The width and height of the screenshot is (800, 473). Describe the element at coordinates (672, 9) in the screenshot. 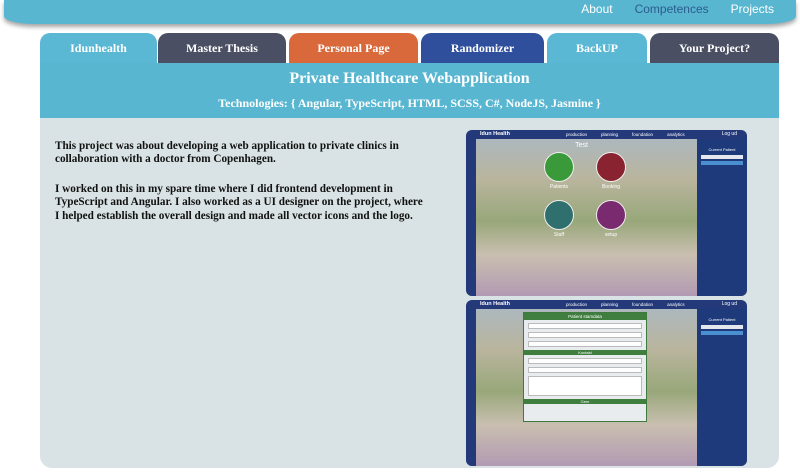

I see `nav-link-competences: Competences` at that location.